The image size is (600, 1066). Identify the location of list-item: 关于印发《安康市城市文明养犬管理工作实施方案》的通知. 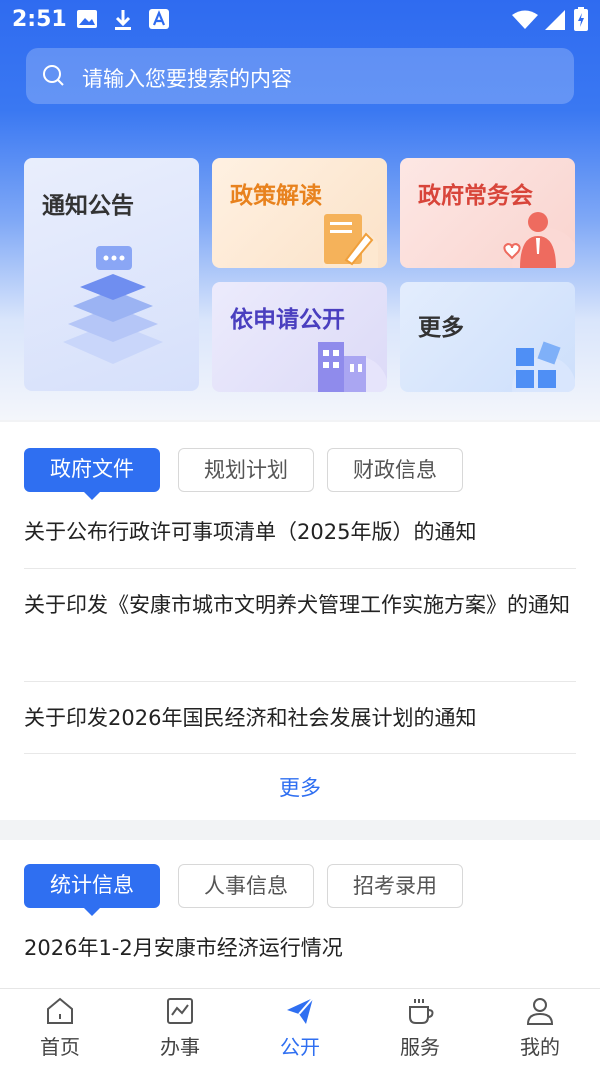
(300, 605).